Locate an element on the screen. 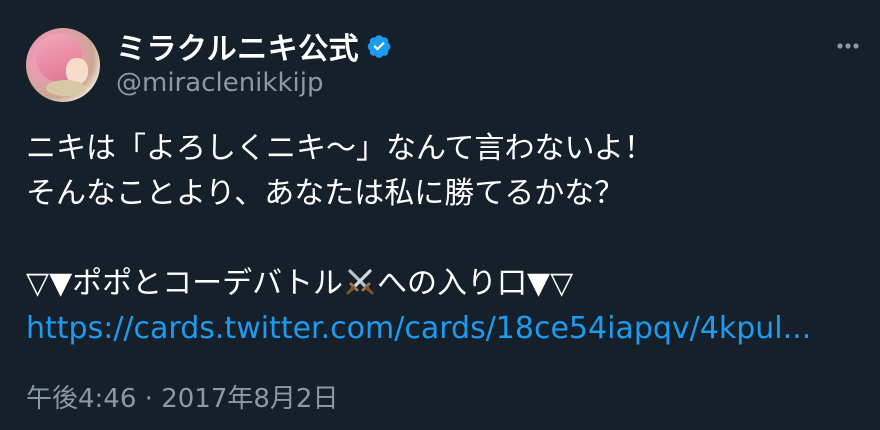 Image resolution: width=880 pixels, height=430 pixels. verified-badge-icon is located at coordinates (379, 46).